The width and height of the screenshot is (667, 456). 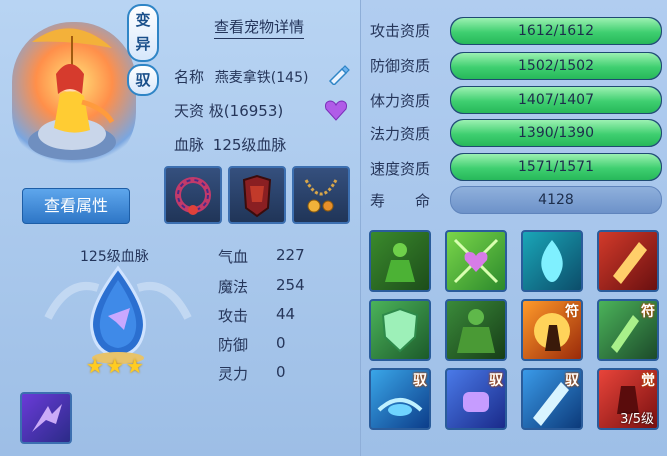 I want to click on skill-slot-11: 驭, so click(x=552, y=399).